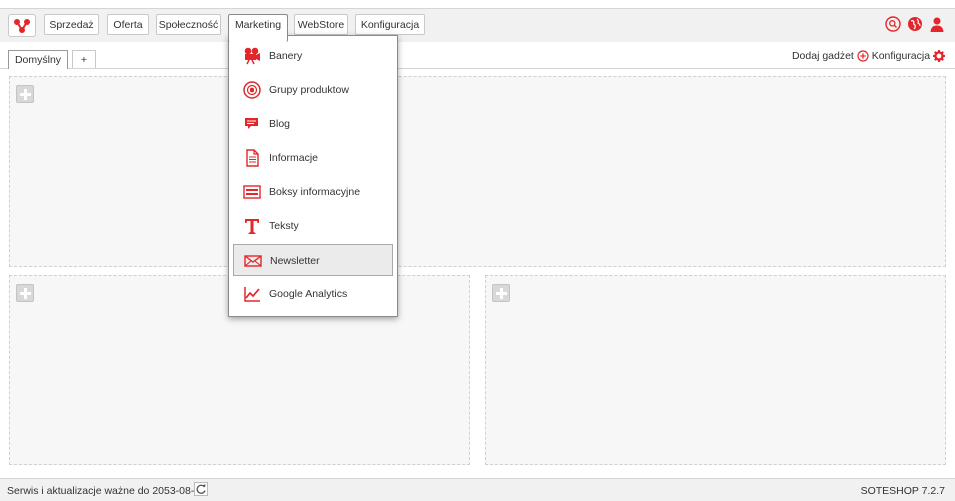 The image size is (955, 501). Describe the element at coordinates (477, 55) in the screenshot. I see `dashboard-tab-bar: Domyślny + Dodaj gadżet Konfiguracja` at that location.